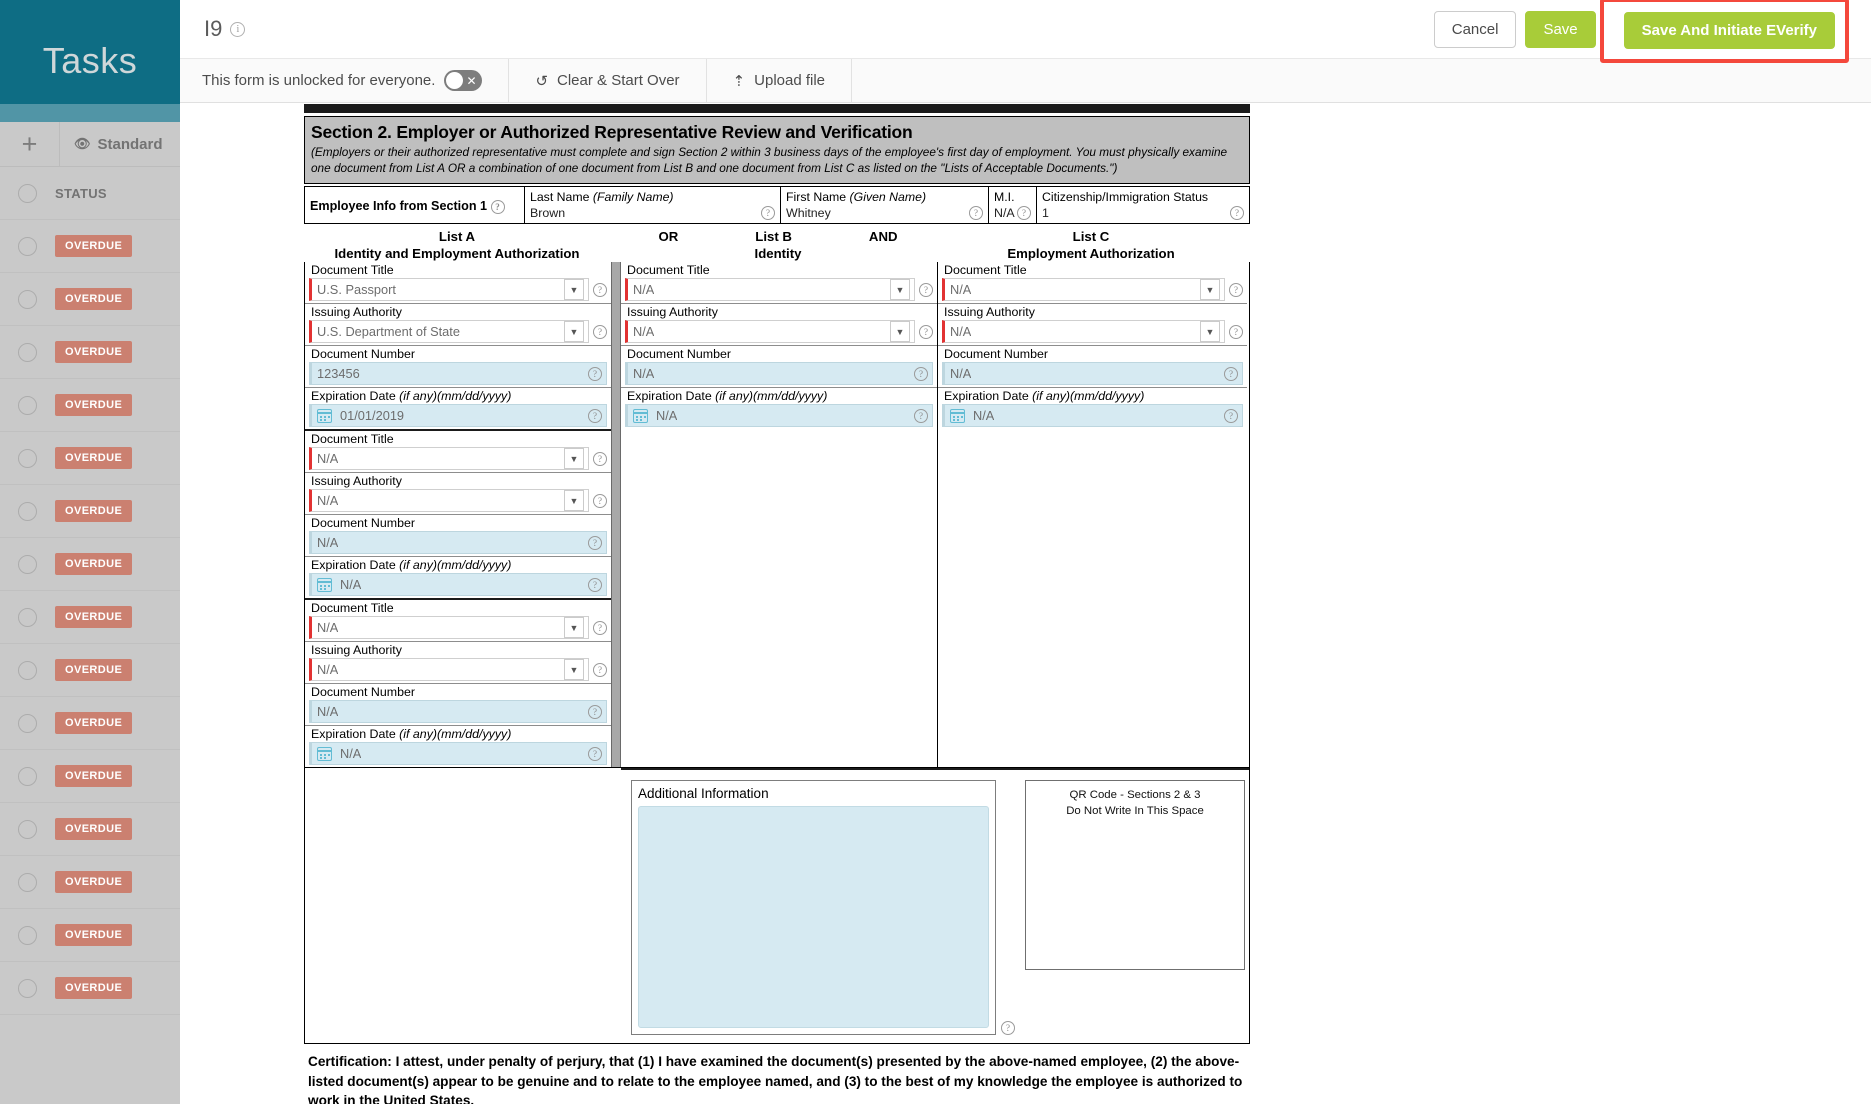  Describe the element at coordinates (120, 144) in the screenshot. I see `view-selector: 👁 Standard` at that location.